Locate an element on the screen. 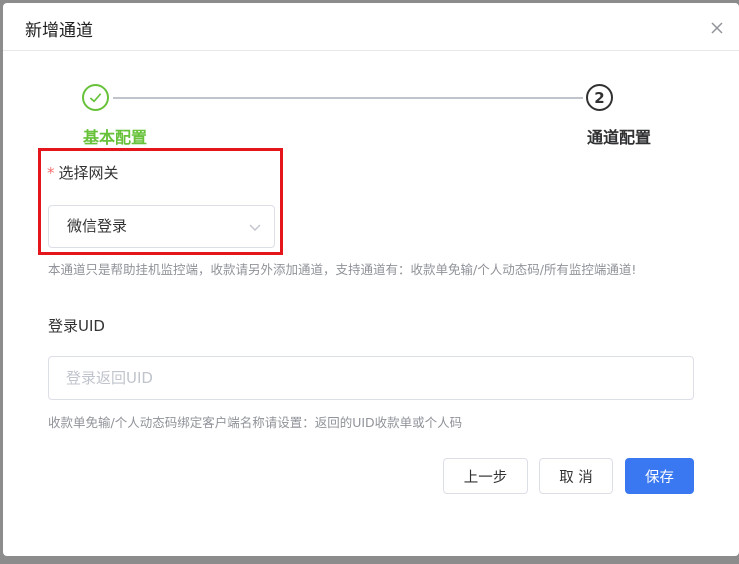  step-1-circle is located at coordinates (95, 97).